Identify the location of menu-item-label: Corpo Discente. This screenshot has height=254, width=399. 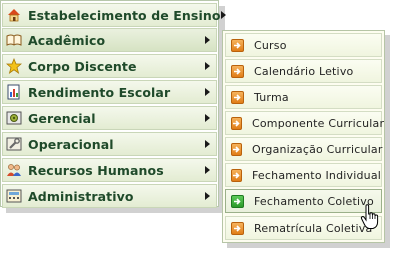
(82, 66).